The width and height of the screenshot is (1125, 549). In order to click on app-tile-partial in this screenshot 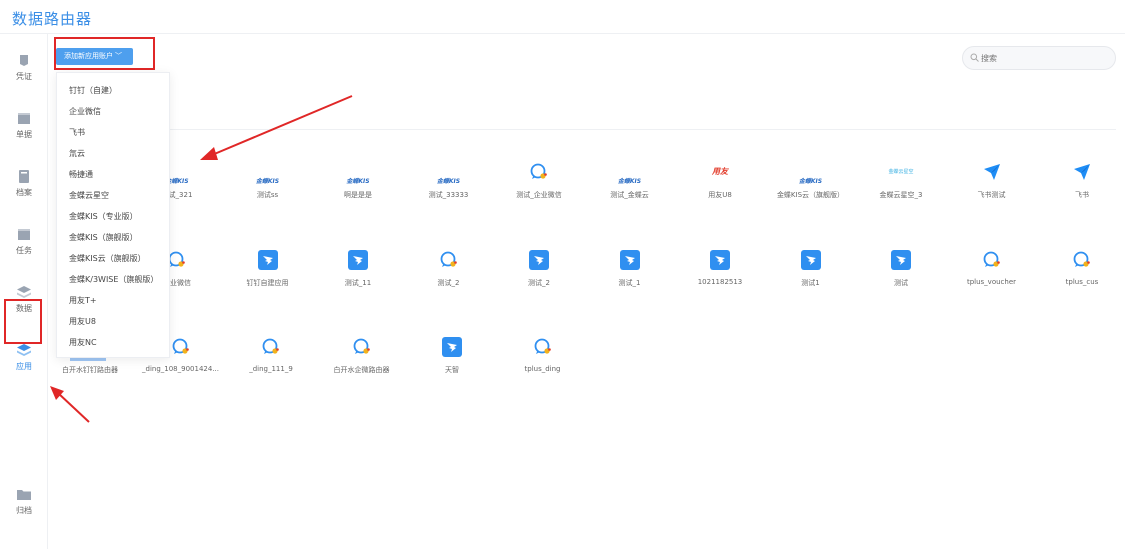, I will do `click(88, 359)`.